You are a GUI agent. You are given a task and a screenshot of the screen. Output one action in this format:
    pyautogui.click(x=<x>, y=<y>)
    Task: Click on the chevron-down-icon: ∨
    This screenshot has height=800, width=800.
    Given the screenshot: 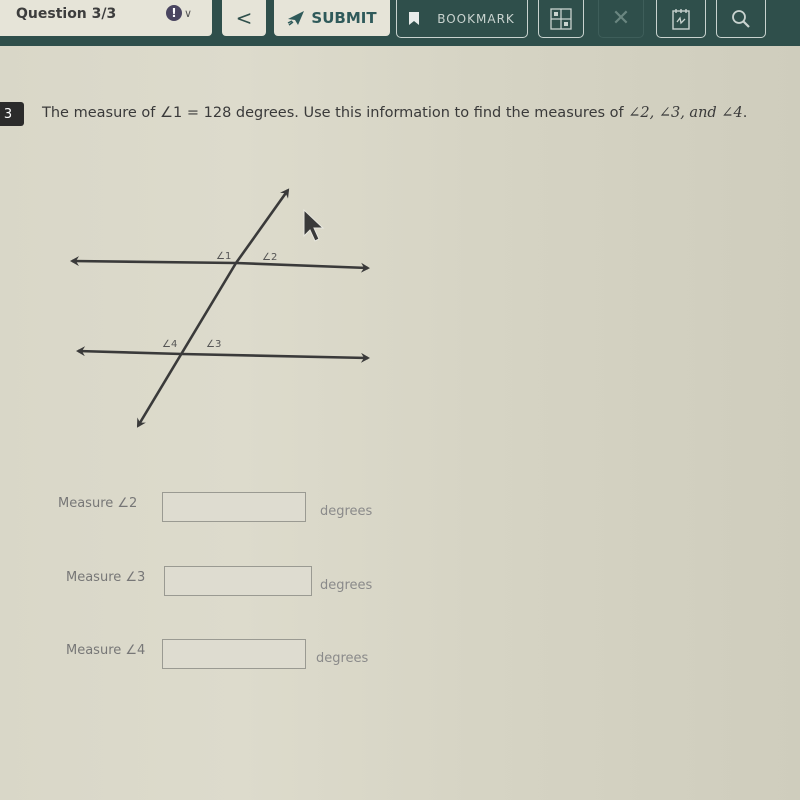 What is the action you would take?
    pyautogui.click(x=188, y=13)
    